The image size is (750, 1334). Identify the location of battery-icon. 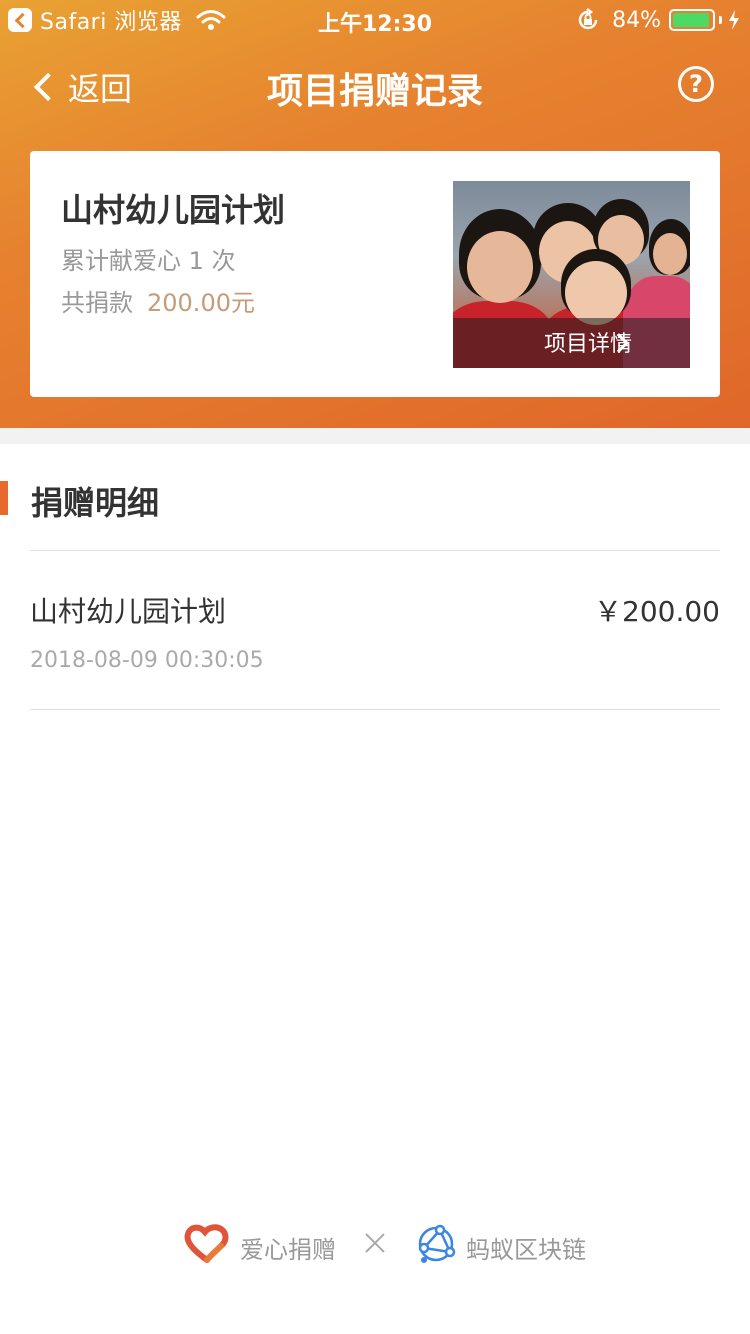
(692, 20).